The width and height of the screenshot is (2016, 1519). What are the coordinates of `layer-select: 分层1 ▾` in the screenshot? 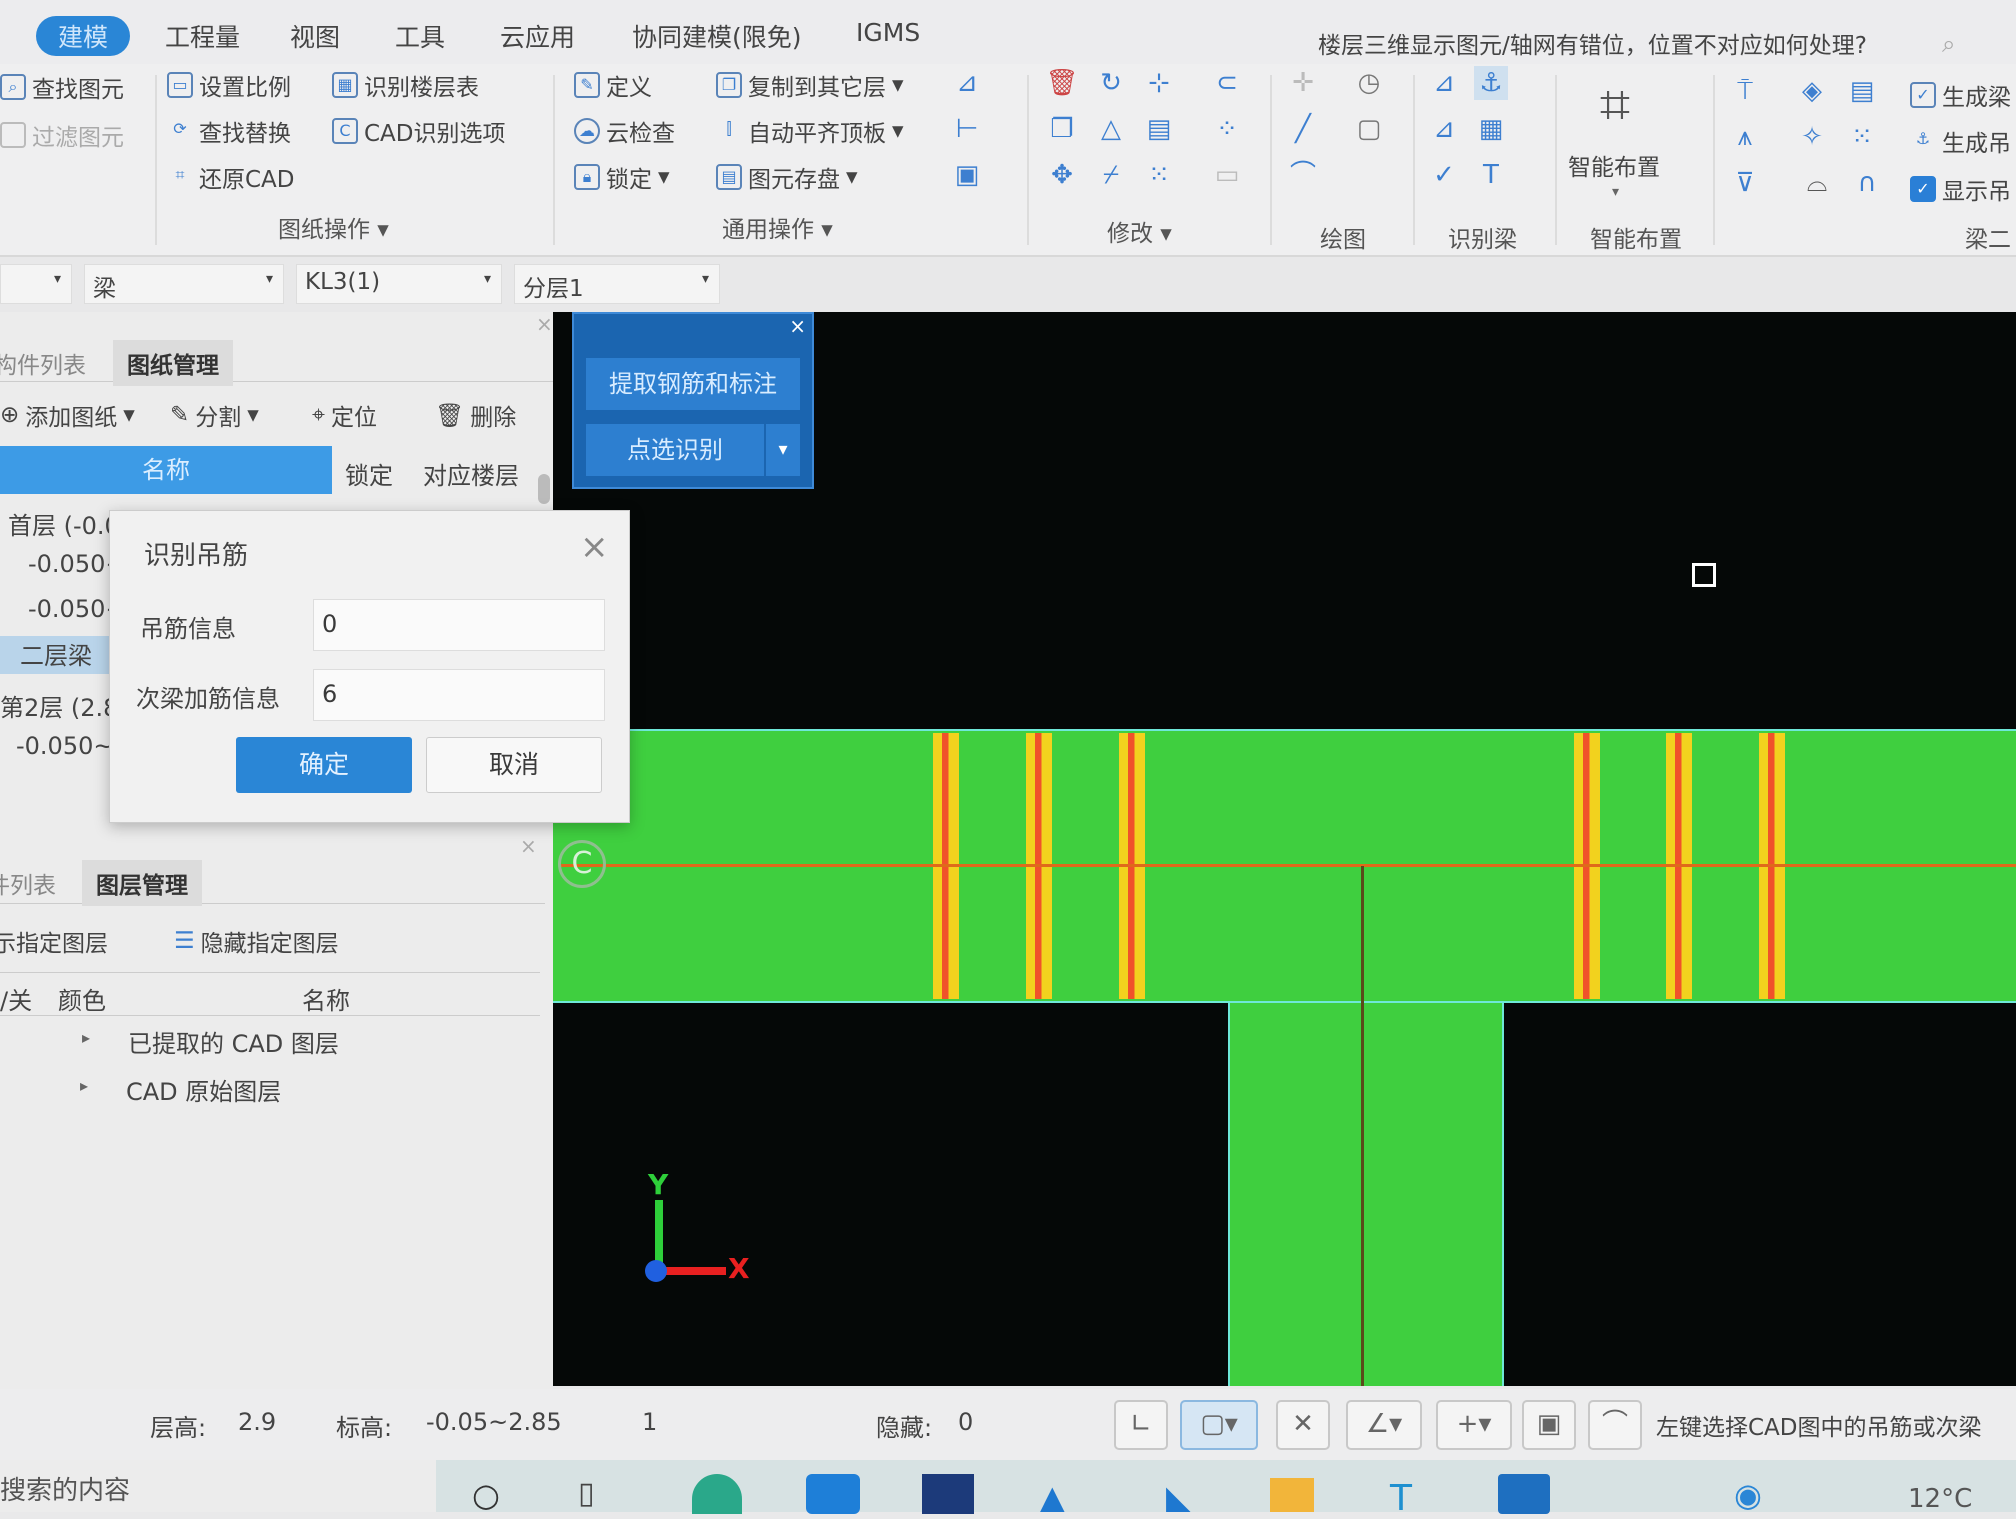 It's located at (617, 284).